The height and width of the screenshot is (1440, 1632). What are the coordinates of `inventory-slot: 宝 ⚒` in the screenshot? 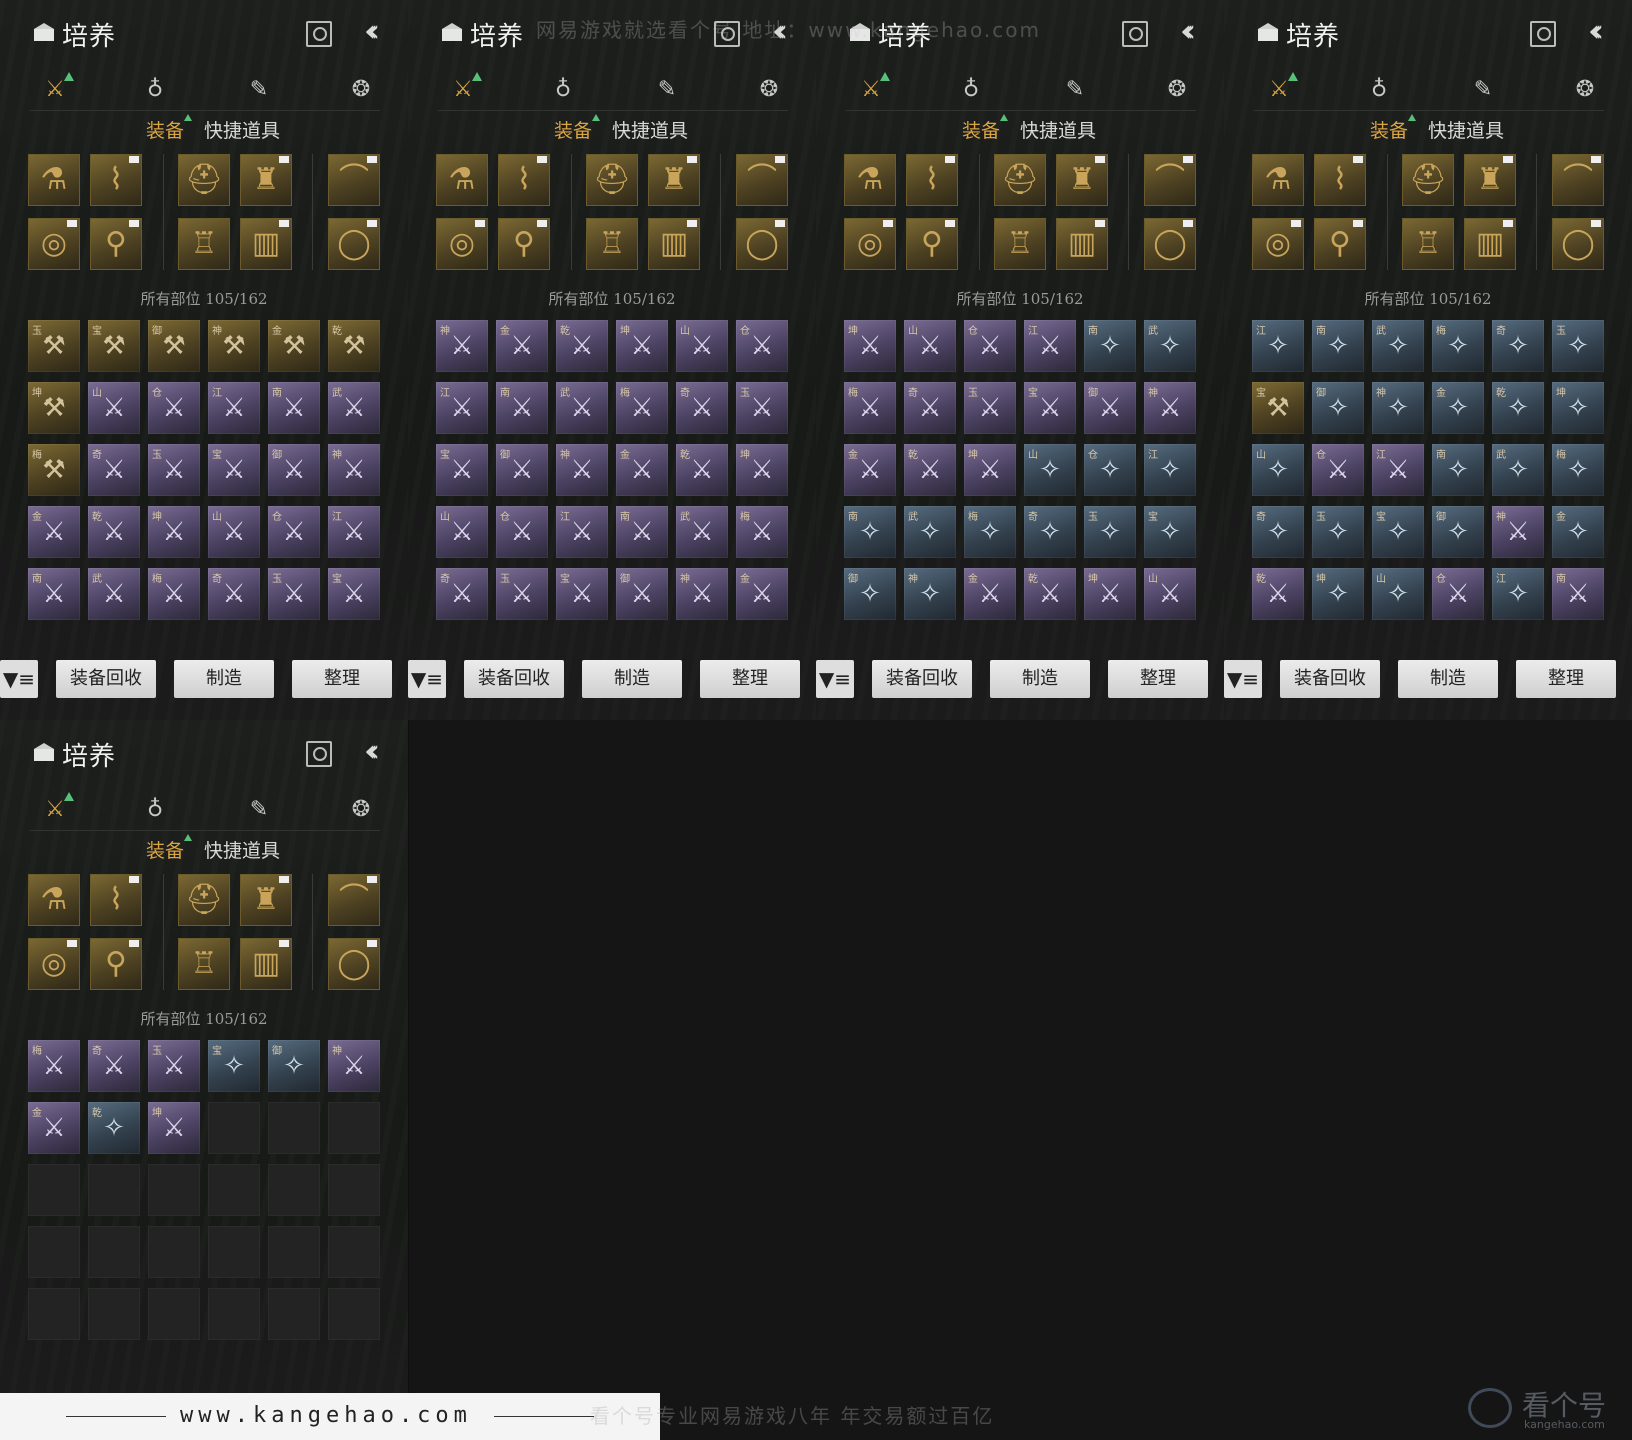 It's located at (1278, 408).